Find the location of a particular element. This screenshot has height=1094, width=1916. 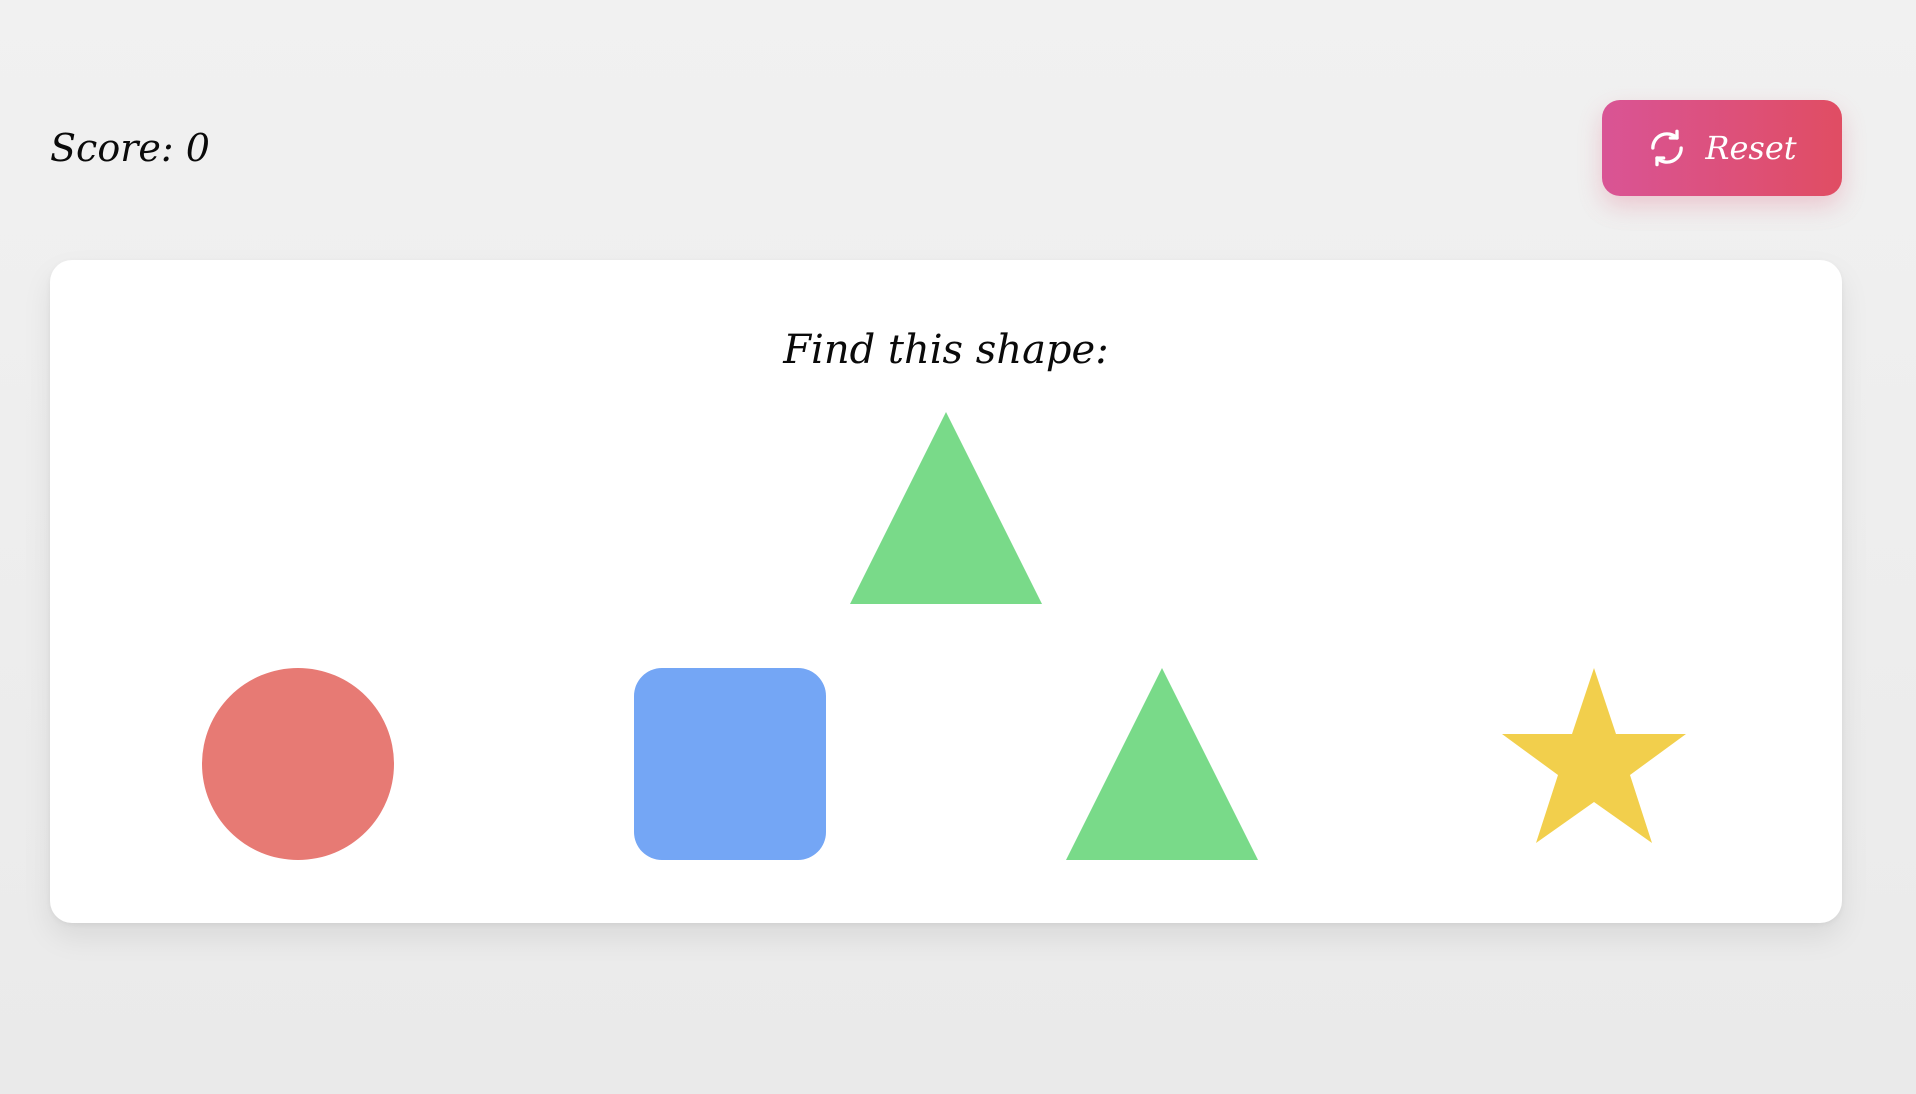

top-bar: Score: 0 Reset is located at coordinates (946, 148).